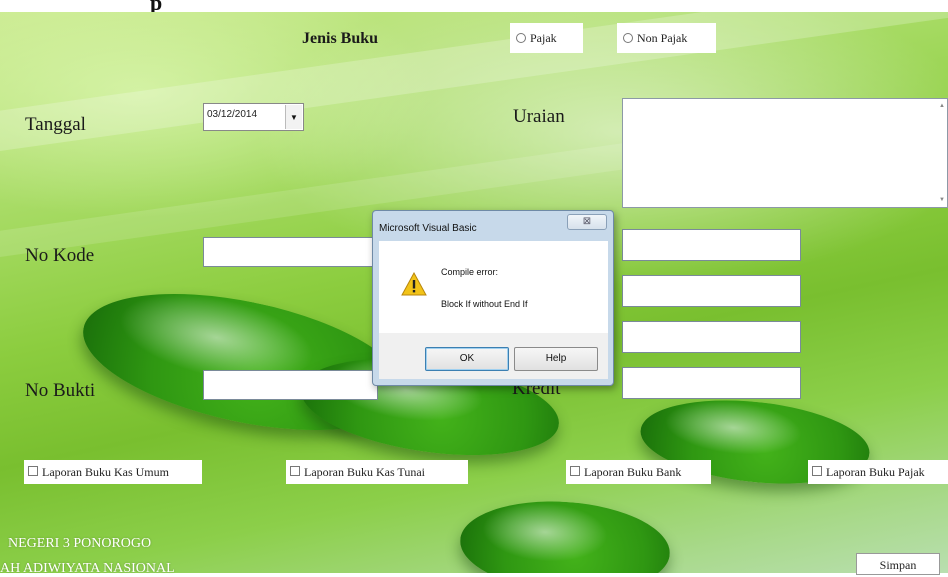 The height and width of the screenshot is (577, 948). I want to click on dialog-title: Microsoft Visual Basic, so click(428, 228).